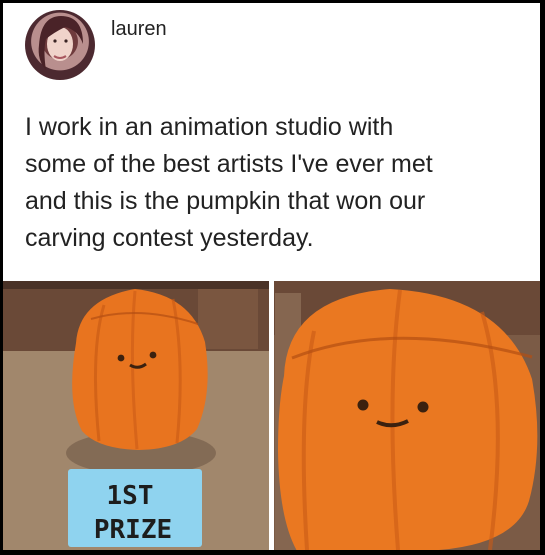 This screenshot has height=555, width=545. What do you see at coordinates (139, 29) in the screenshot?
I see `username: lauren` at bounding box center [139, 29].